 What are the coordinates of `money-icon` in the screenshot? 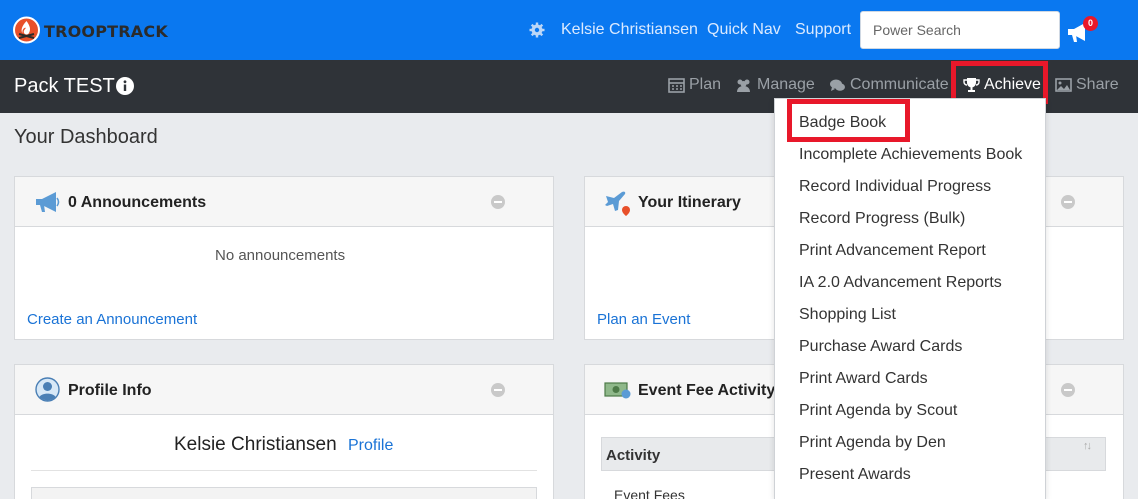 It's located at (617, 390).